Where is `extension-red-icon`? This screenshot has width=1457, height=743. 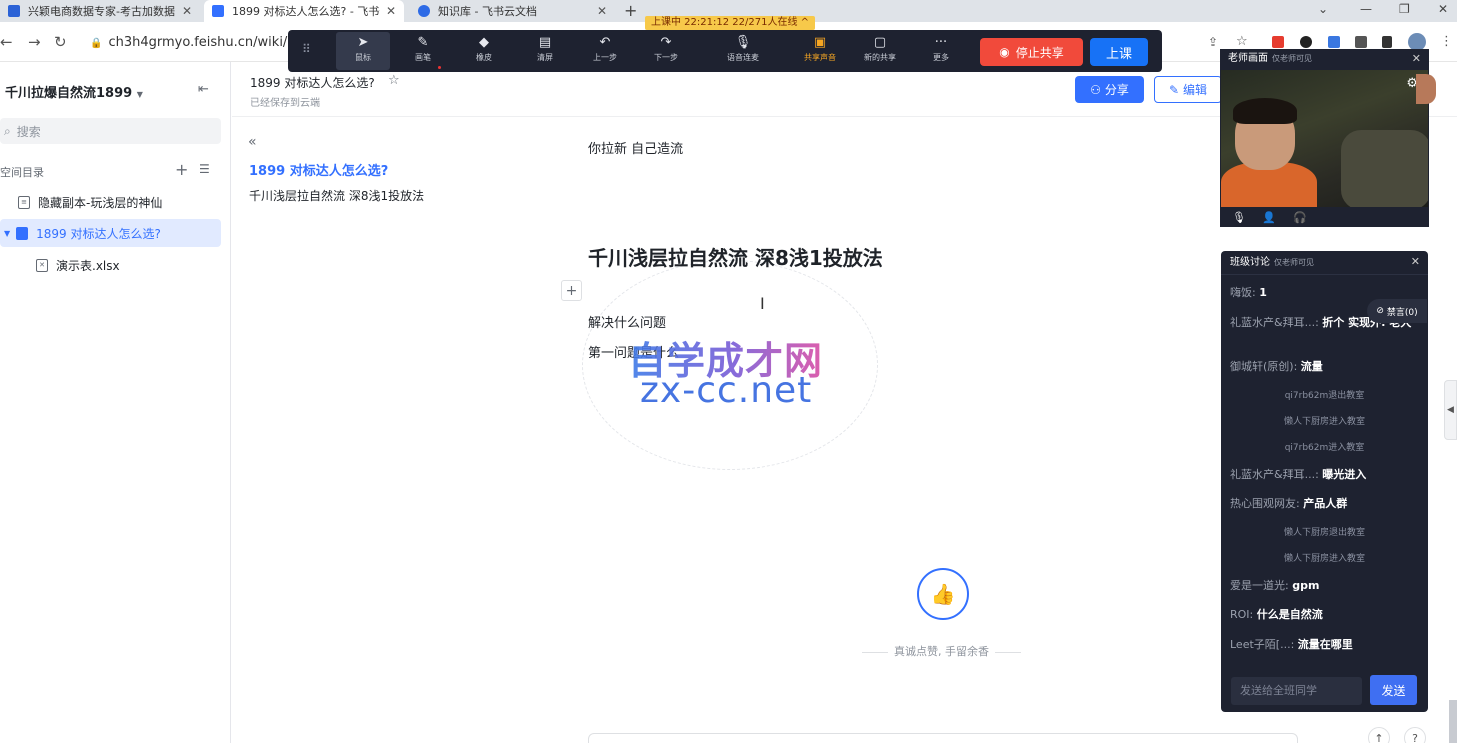
extension-red-icon is located at coordinates (1278, 42).